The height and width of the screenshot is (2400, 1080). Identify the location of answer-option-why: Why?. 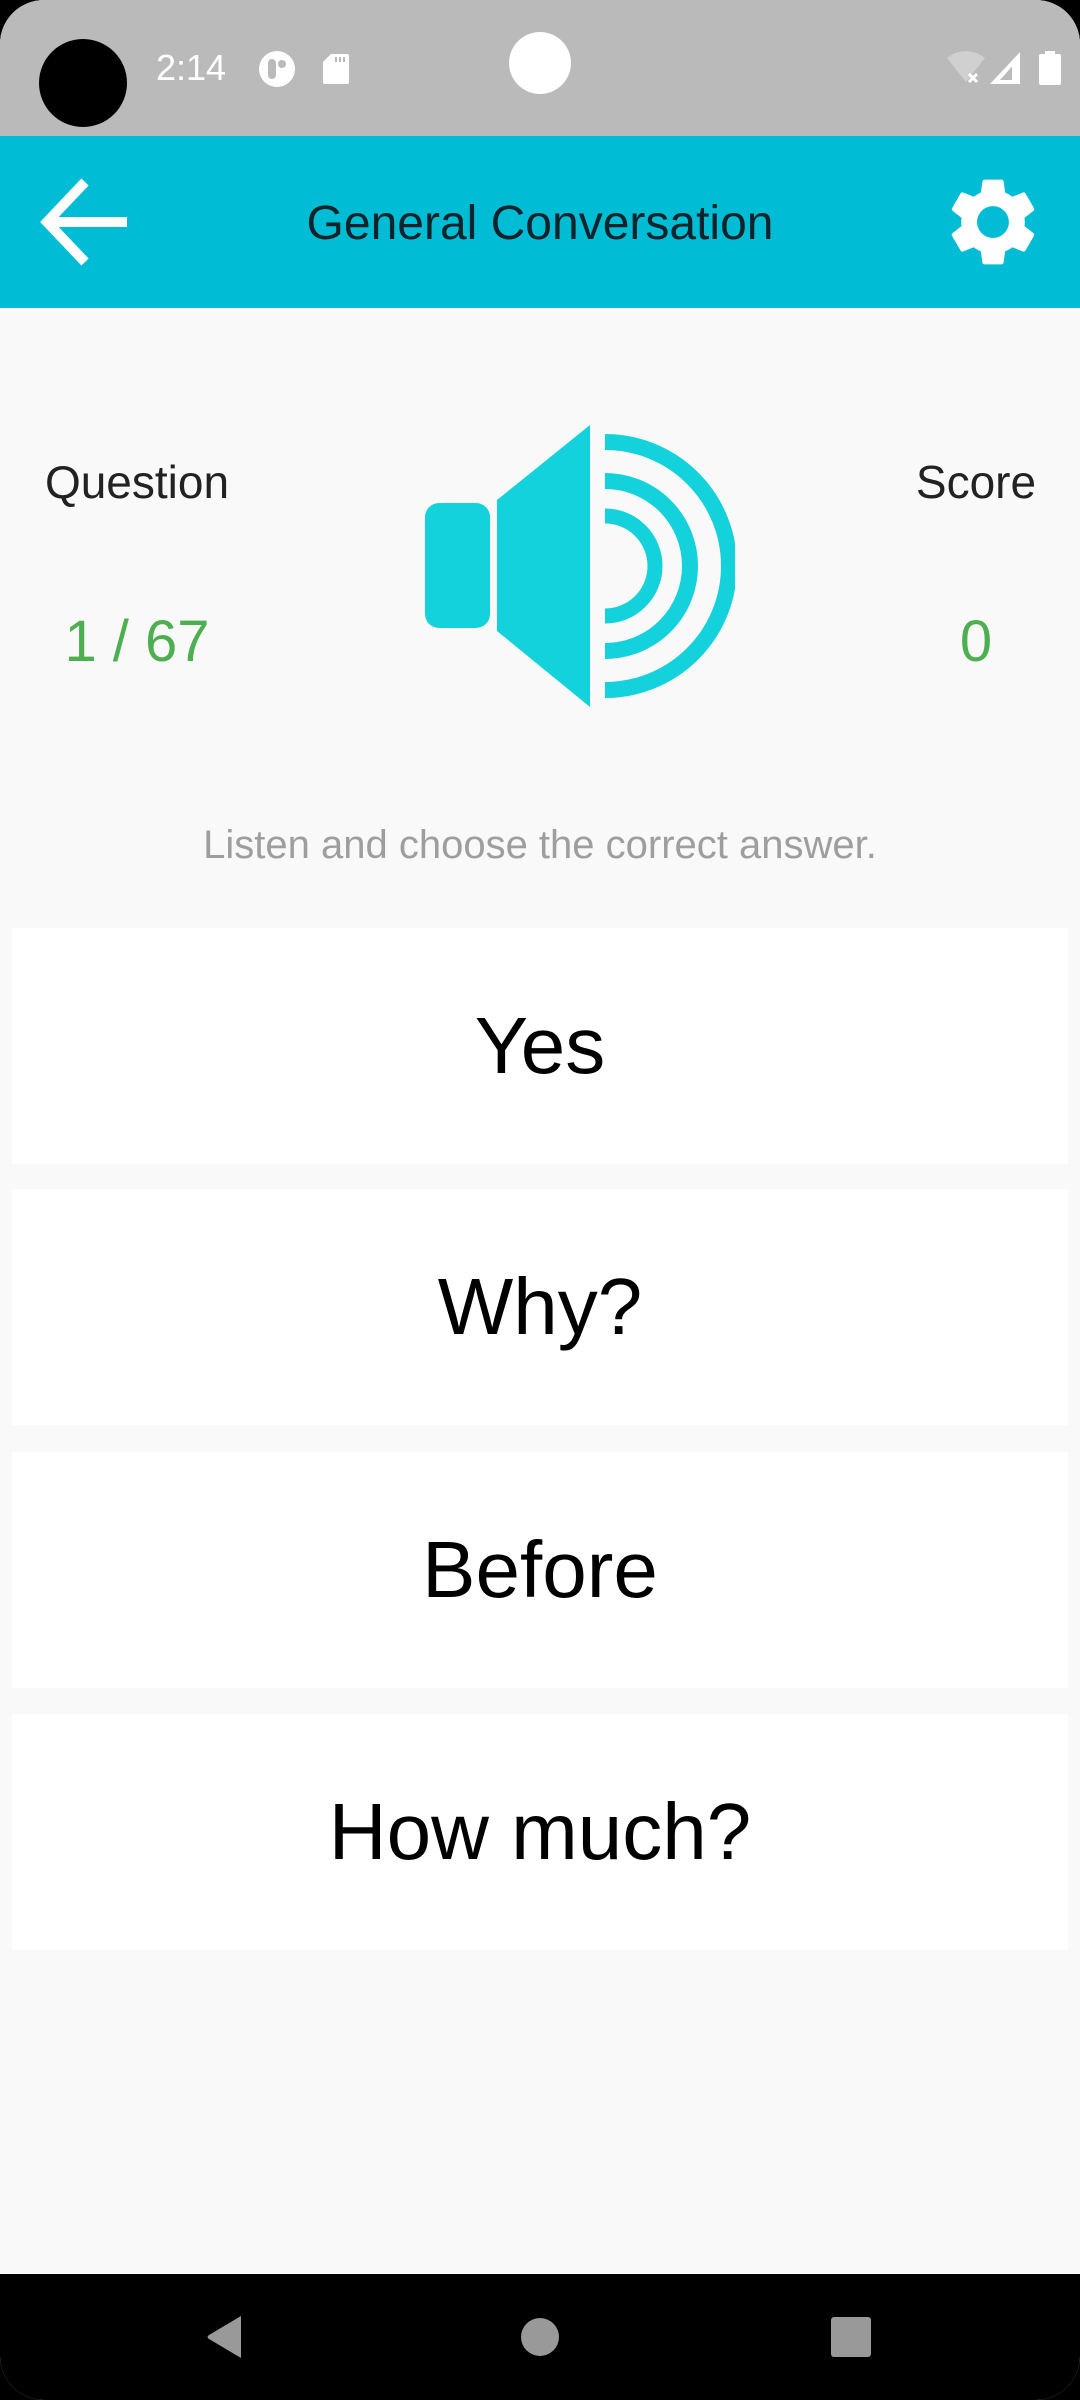
(540, 1307).